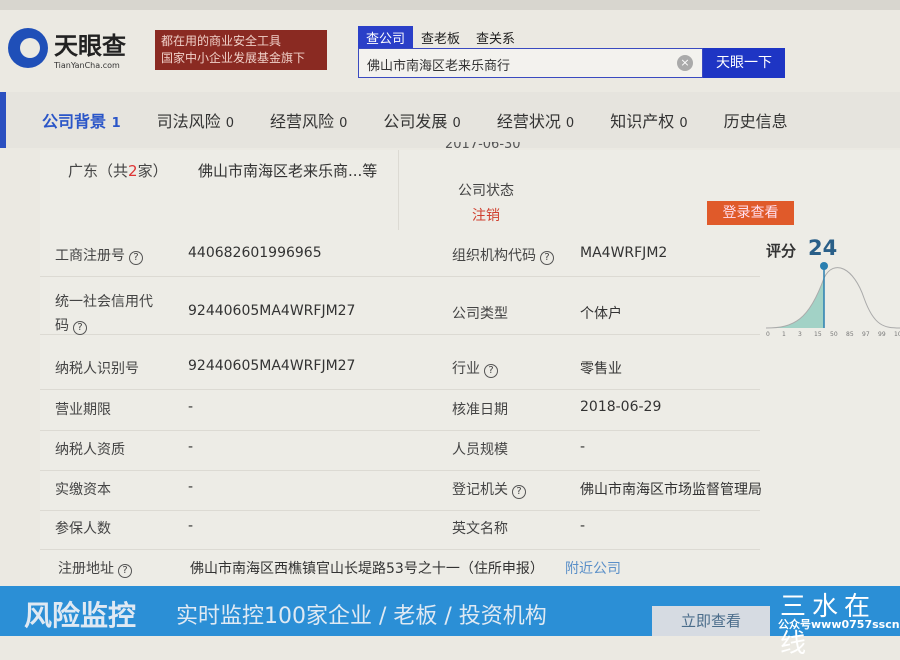  Describe the element at coordinates (671, 490) in the screenshot. I see `field-value: 佛山市南海区市场监督管理局` at that location.